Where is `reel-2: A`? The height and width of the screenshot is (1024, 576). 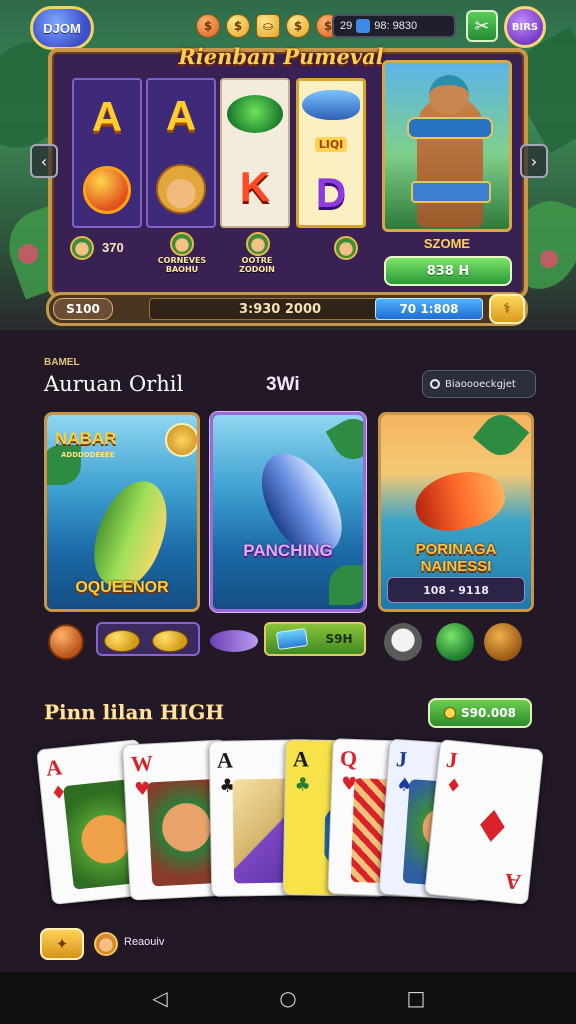
reel-2: A is located at coordinates (181, 153).